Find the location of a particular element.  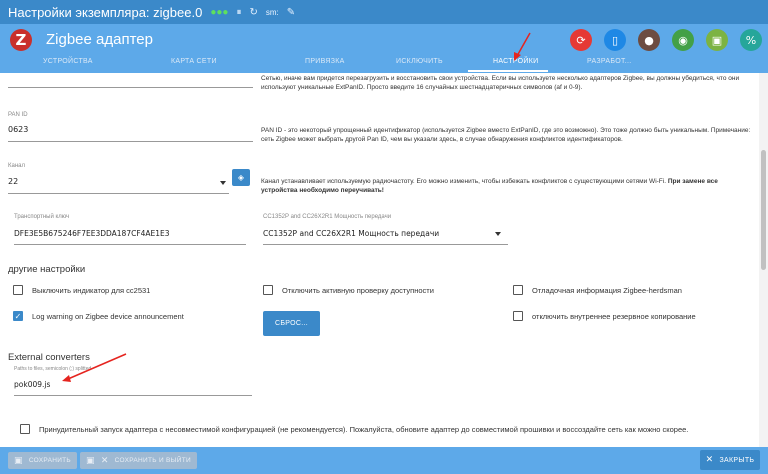

converters-label: Paths to files, semicolon (;) splitted is located at coordinates (53, 369).